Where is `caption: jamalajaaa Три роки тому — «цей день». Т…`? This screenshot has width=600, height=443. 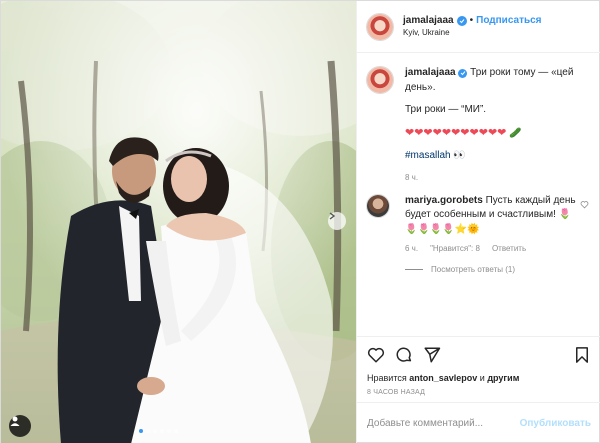 caption: jamalajaaa Три роки тому — «цей день». Т… is located at coordinates (478, 119).